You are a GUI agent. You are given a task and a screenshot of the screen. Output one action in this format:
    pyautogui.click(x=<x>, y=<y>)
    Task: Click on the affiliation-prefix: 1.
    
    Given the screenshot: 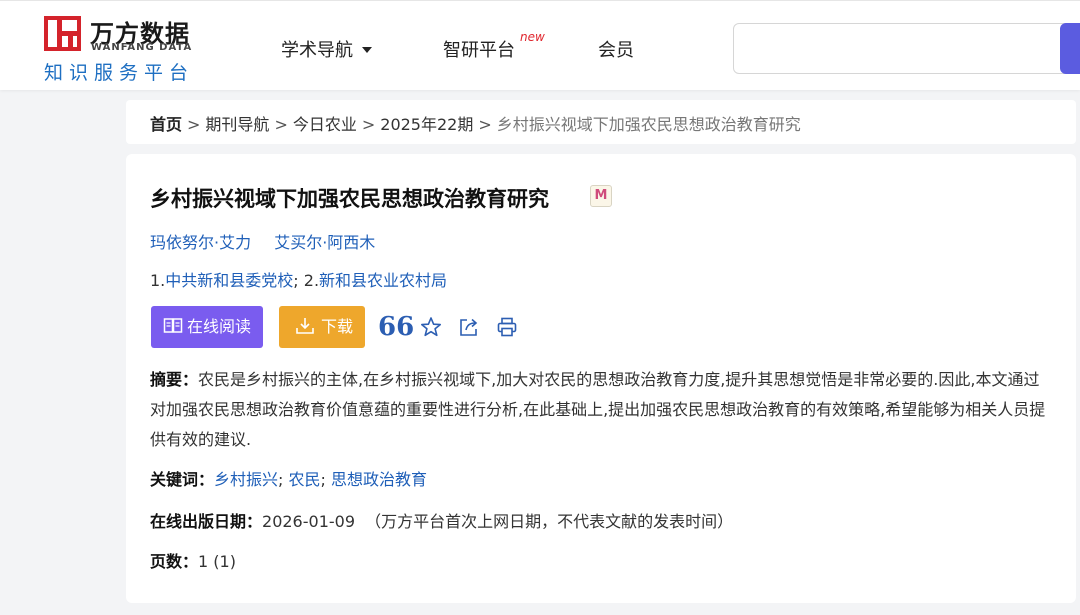 What is the action you would take?
    pyautogui.click(x=158, y=280)
    